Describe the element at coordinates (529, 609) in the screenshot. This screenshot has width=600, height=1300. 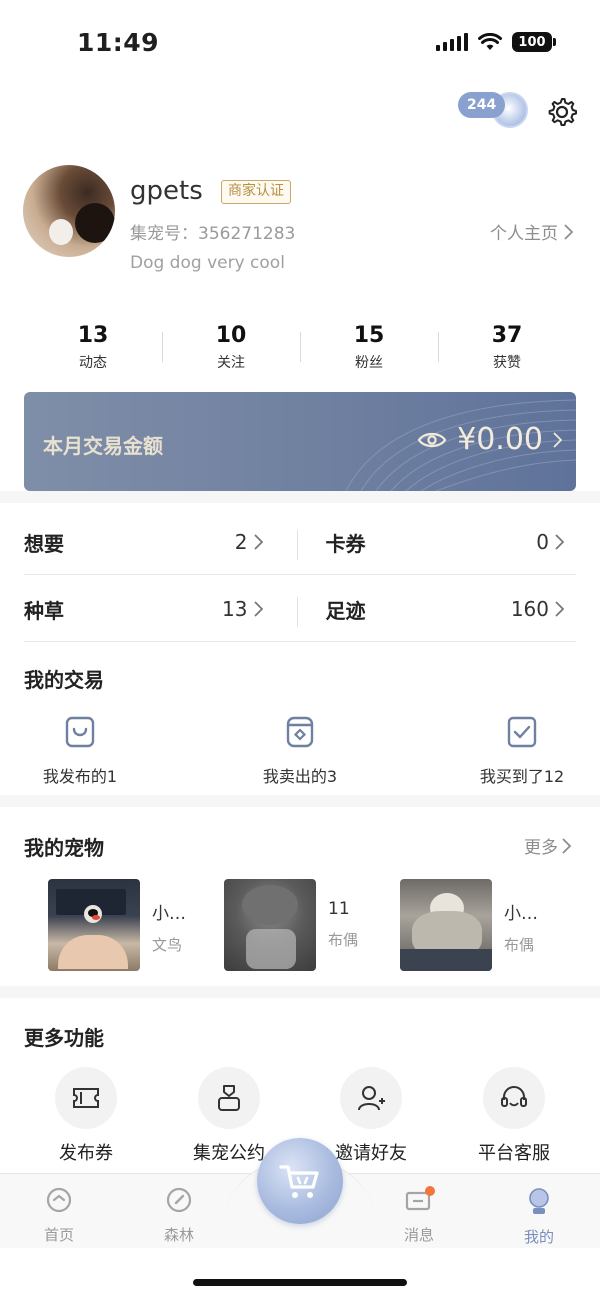
I see `quick-item-value: 160` at that location.